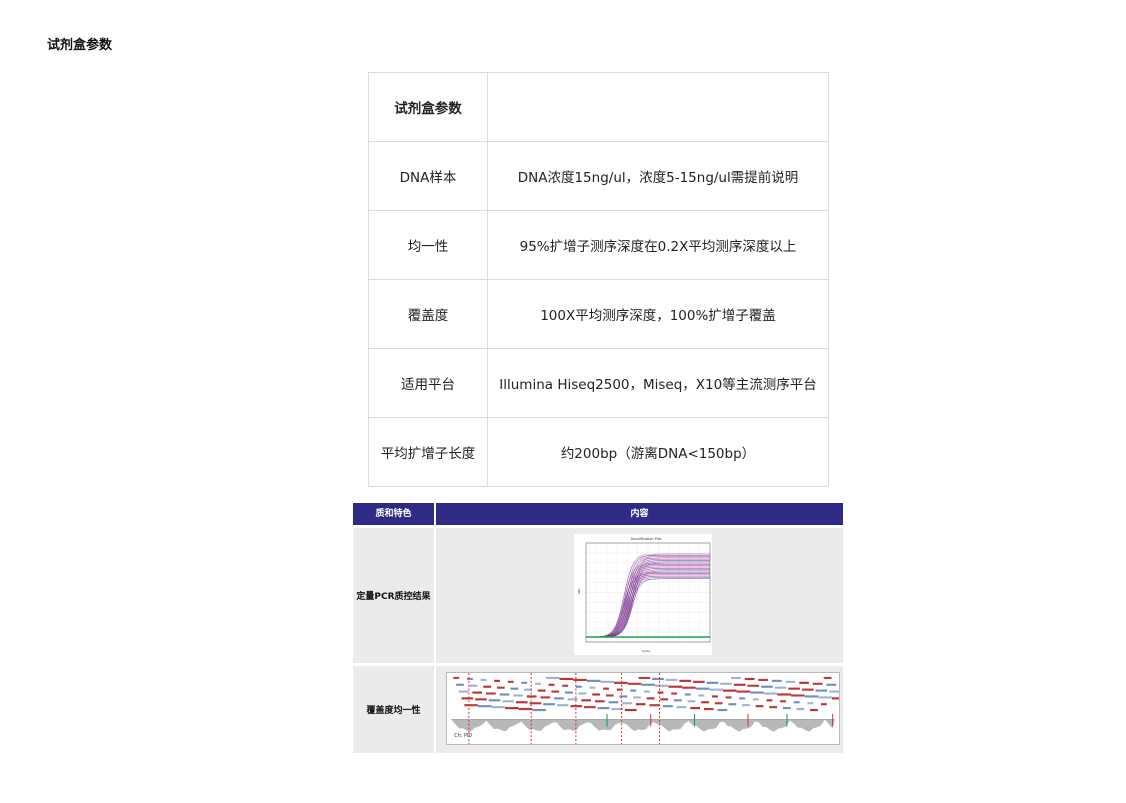  I want to click on table-row: 覆盖度 100X平均测序深度，100%扩增子覆盖, so click(598, 314).